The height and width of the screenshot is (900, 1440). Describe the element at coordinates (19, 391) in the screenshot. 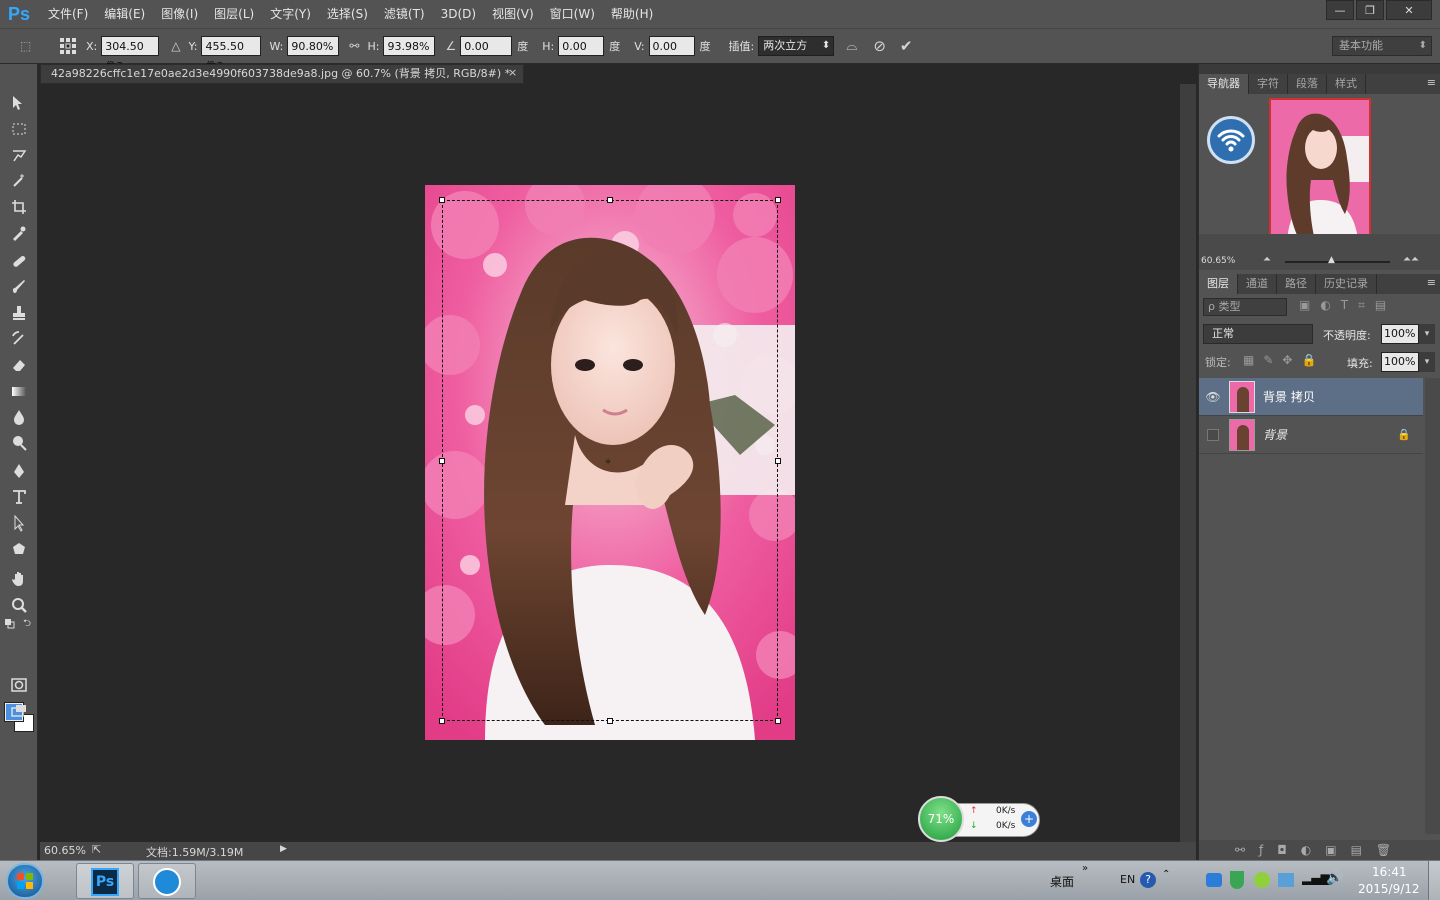

I see `gradient-tool-icon` at that location.